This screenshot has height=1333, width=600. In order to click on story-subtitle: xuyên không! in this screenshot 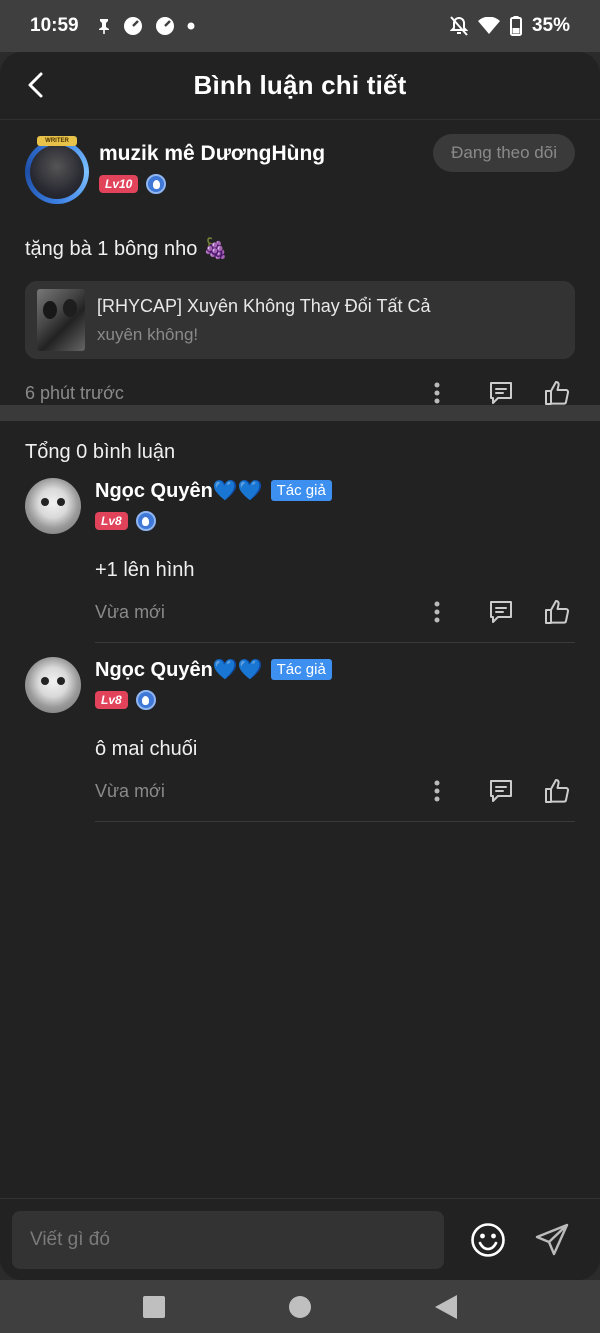, I will do `click(148, 334)`.